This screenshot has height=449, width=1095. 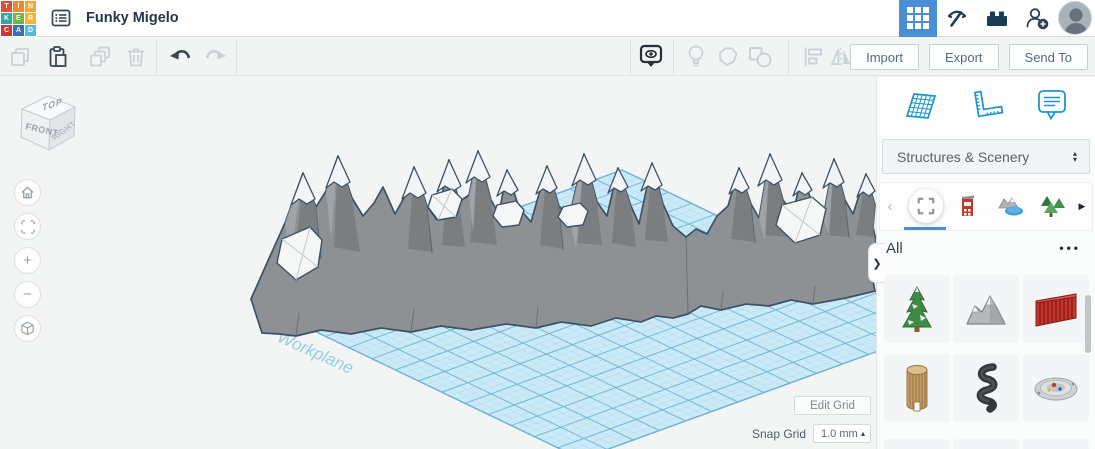 I want to click on perspective-toggle-button, so click(x=27, y=328).